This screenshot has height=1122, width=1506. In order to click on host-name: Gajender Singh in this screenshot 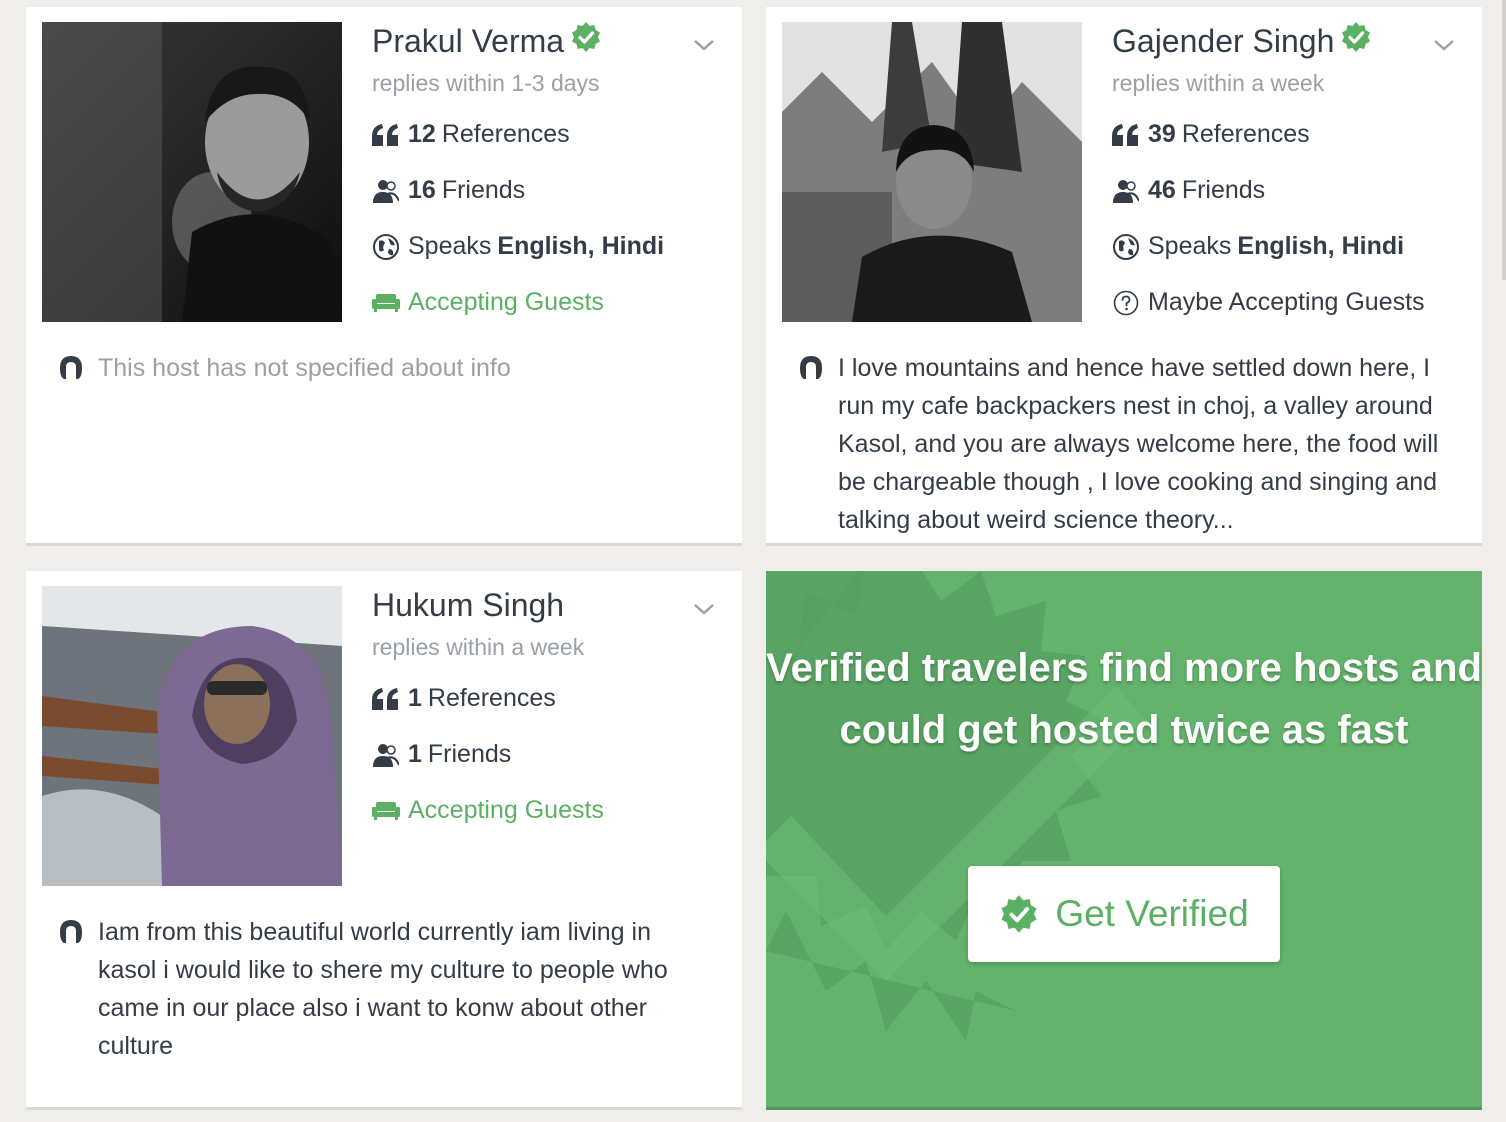, I will do `click(1242, 42)`.